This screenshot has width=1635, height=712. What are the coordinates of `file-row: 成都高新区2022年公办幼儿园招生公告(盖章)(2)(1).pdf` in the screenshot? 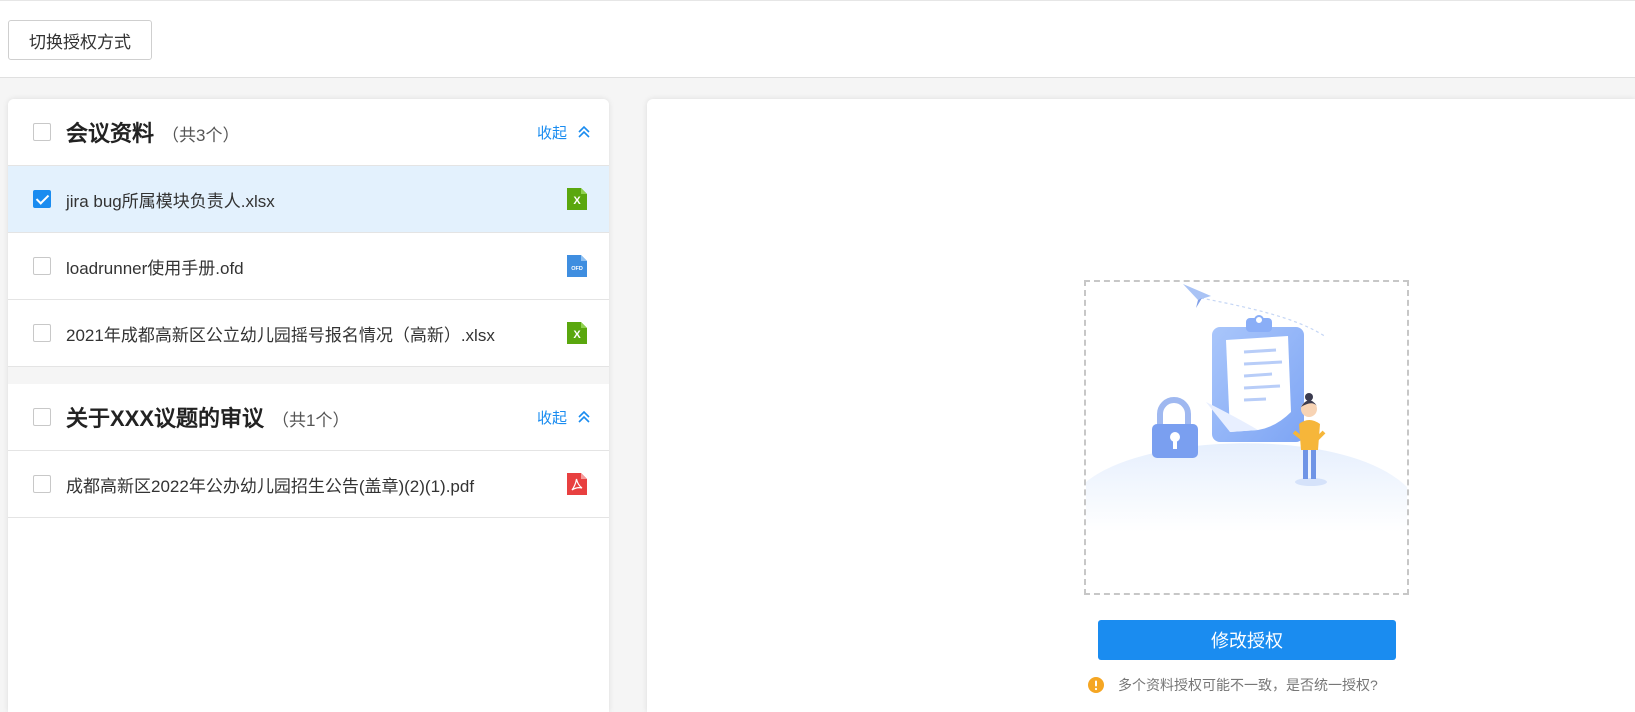 It's located at (308, 484).